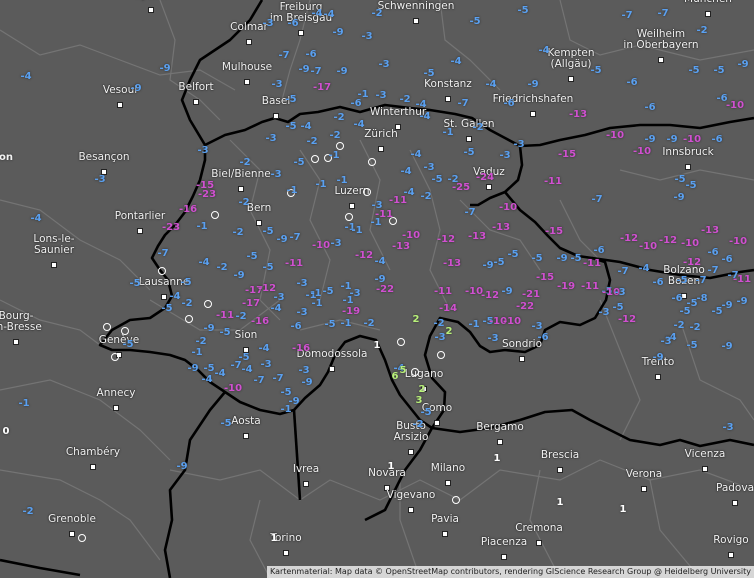 Image resolution: width=754 pixels, height=578 pixels. What do you see at coordinates (461, 187) in the screenshot?
I see `temperature-value: -25` at bounding box center [461, 187].